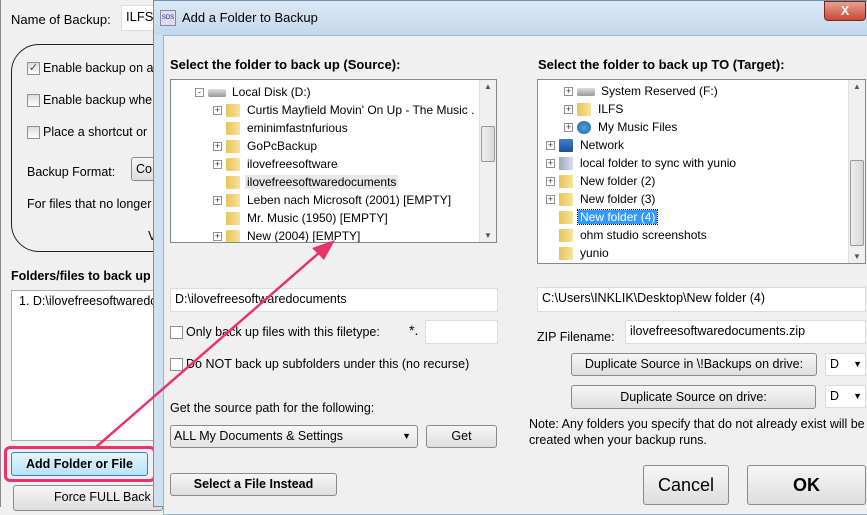 The width and height of the screenshot is (867, 515). I want to click on zip-label: ZIP Filename:, so click(576, 337).